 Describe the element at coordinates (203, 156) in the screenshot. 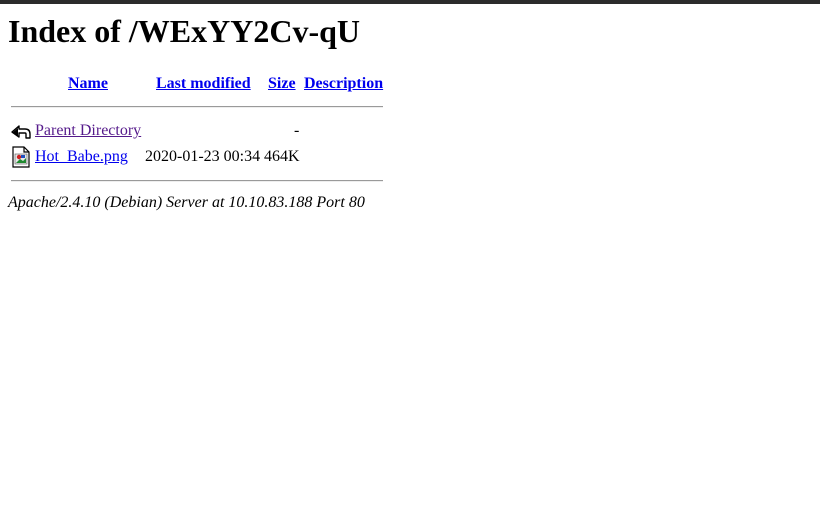

I see `file-last-modified: 2020-01-23 00:34` at that location.